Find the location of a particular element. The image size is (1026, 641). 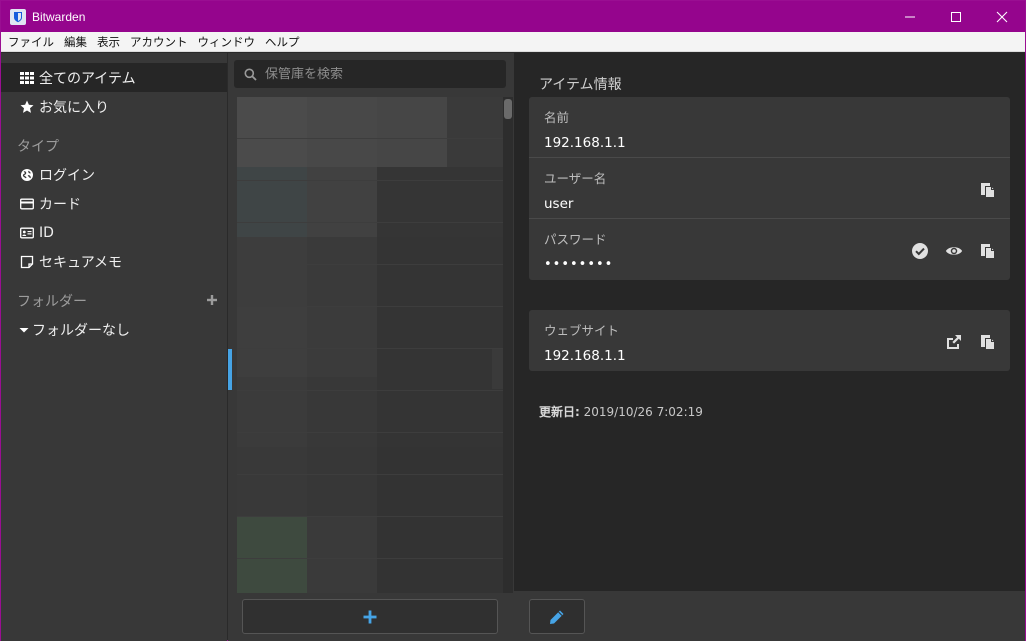

minimize-icon is located at coordinates (910, 16).